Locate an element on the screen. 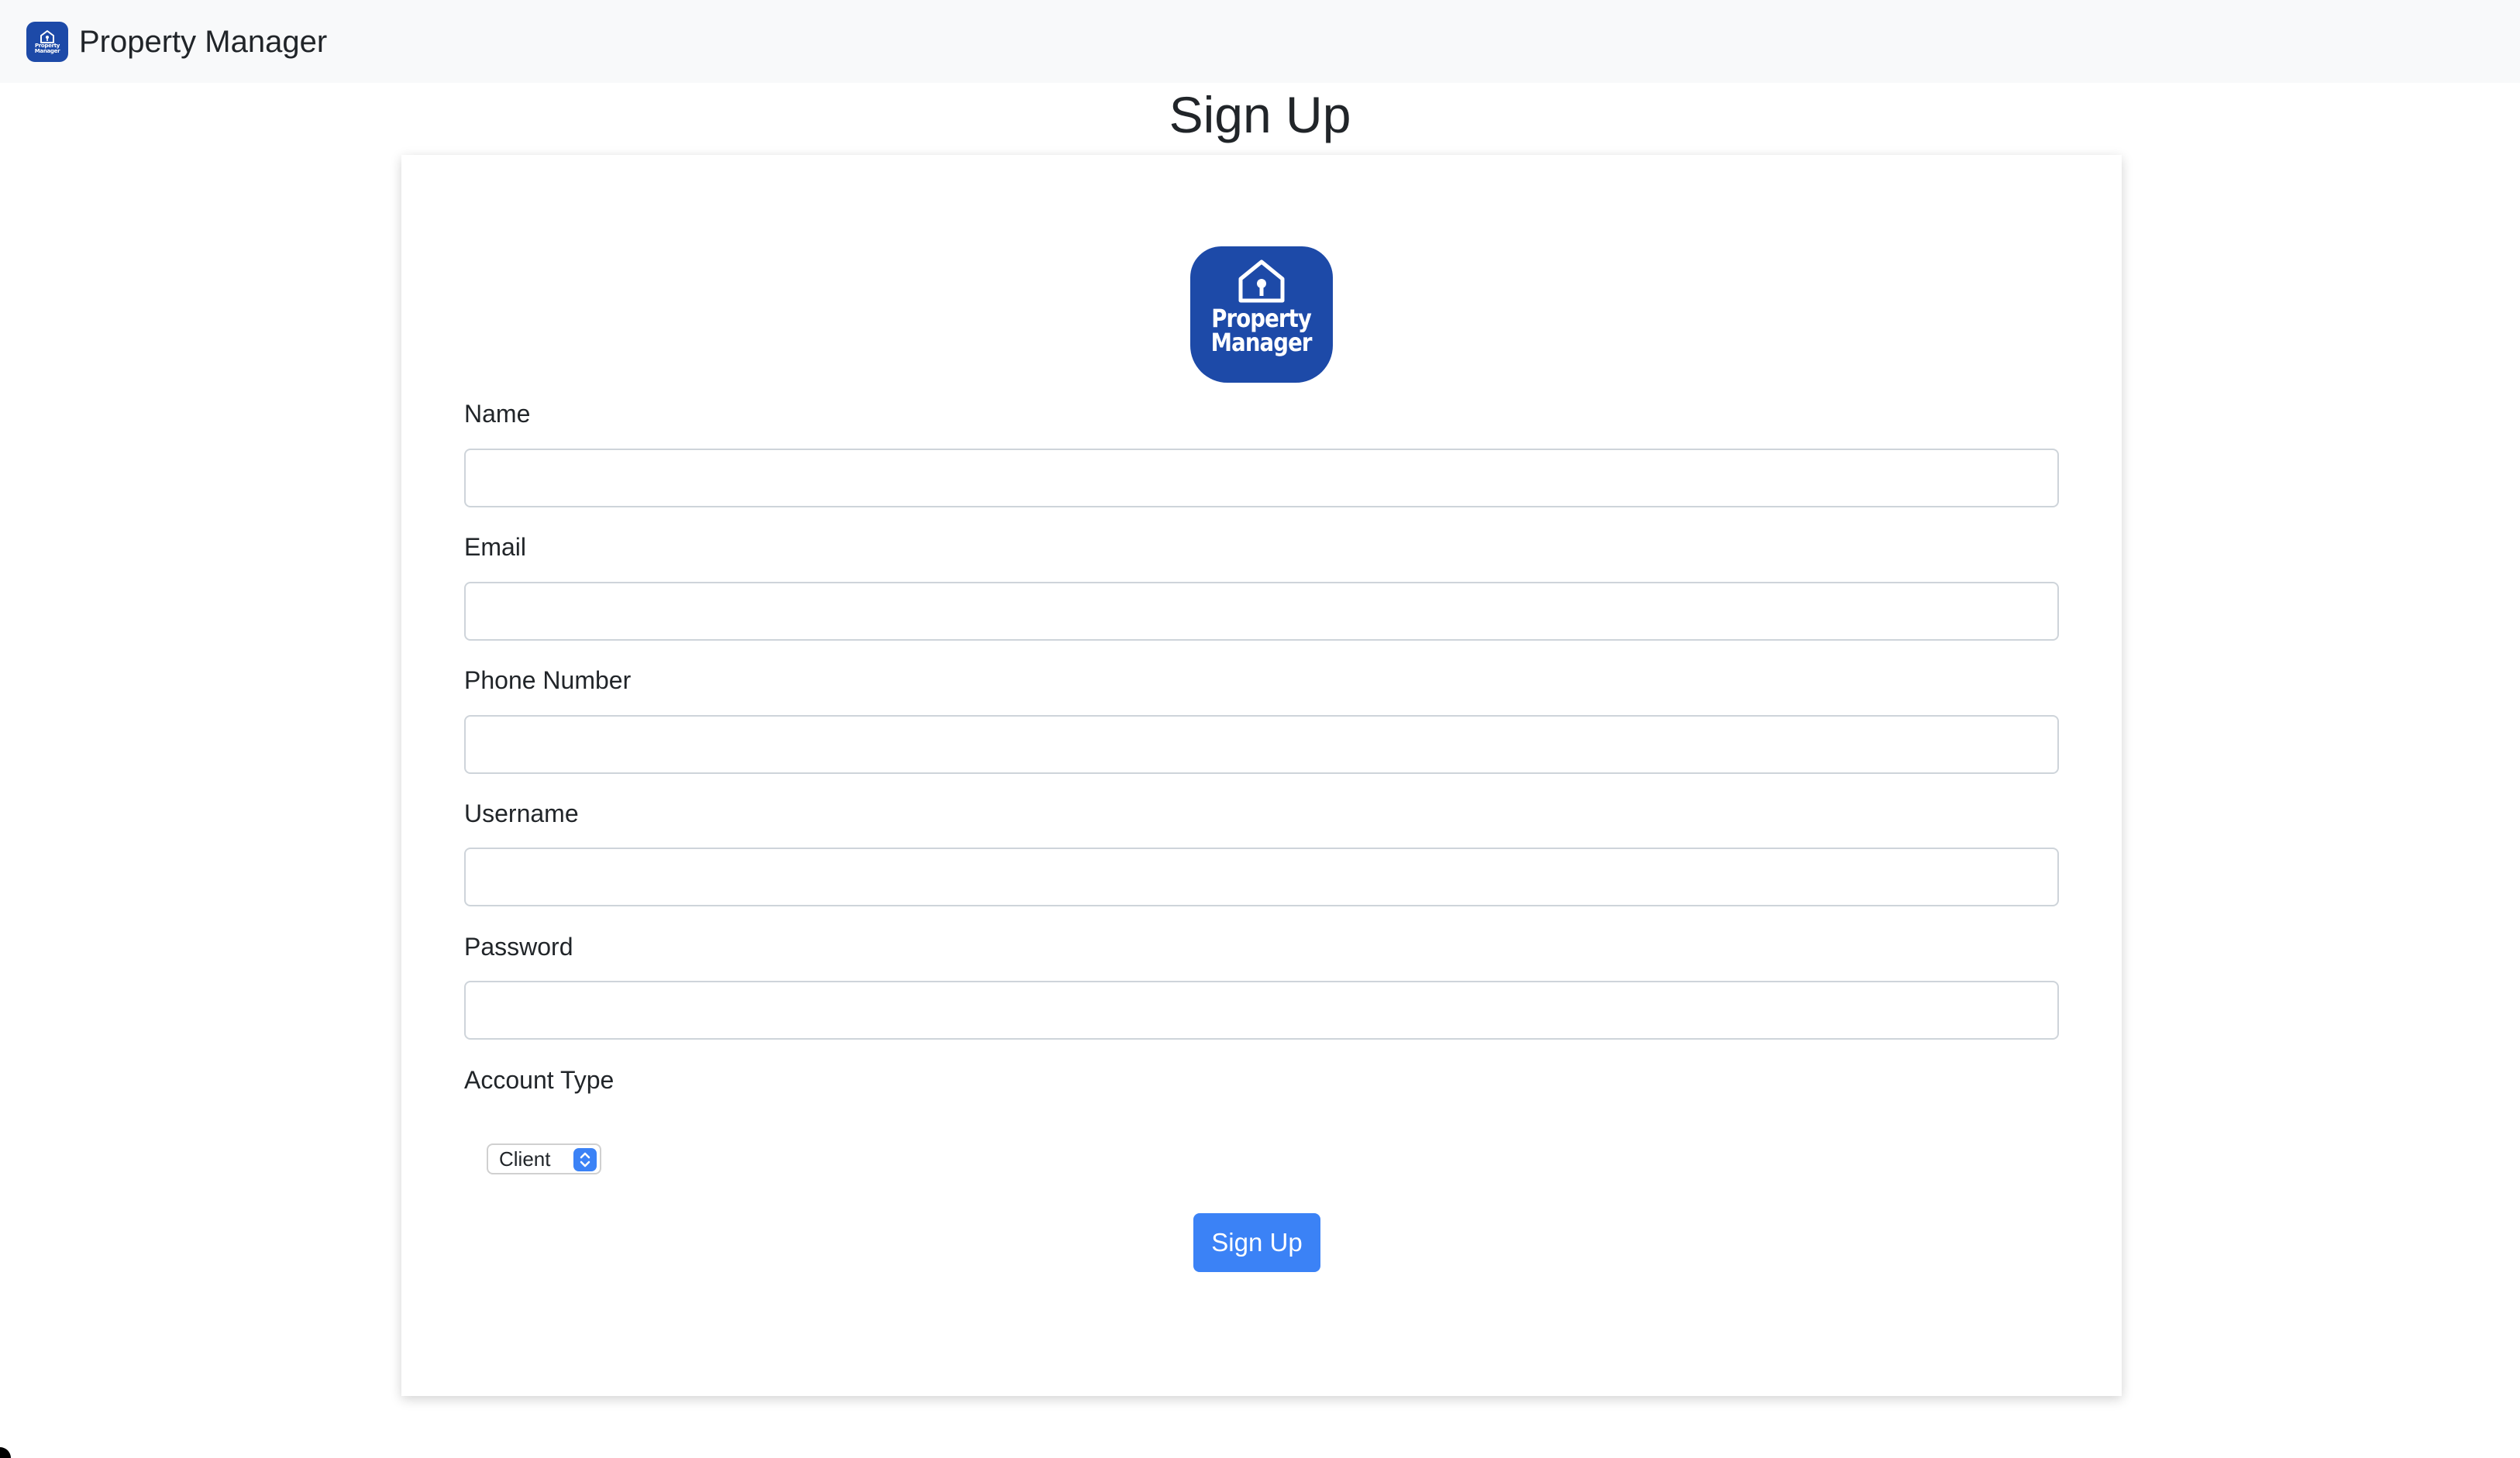  brand-name: Property Manager is located at coordinates (203, 41).